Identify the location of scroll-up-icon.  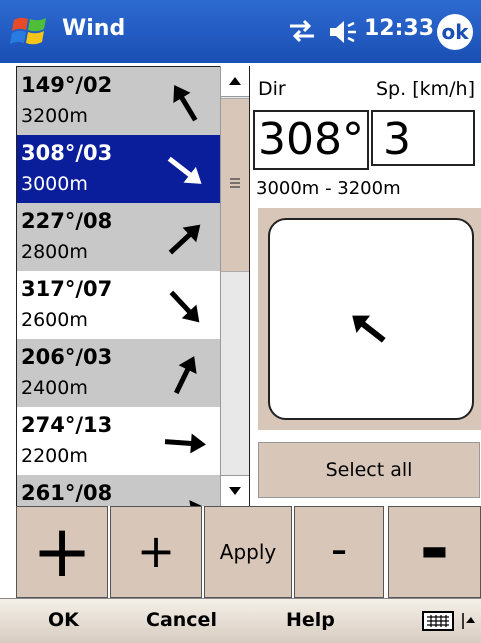
(235, 81).